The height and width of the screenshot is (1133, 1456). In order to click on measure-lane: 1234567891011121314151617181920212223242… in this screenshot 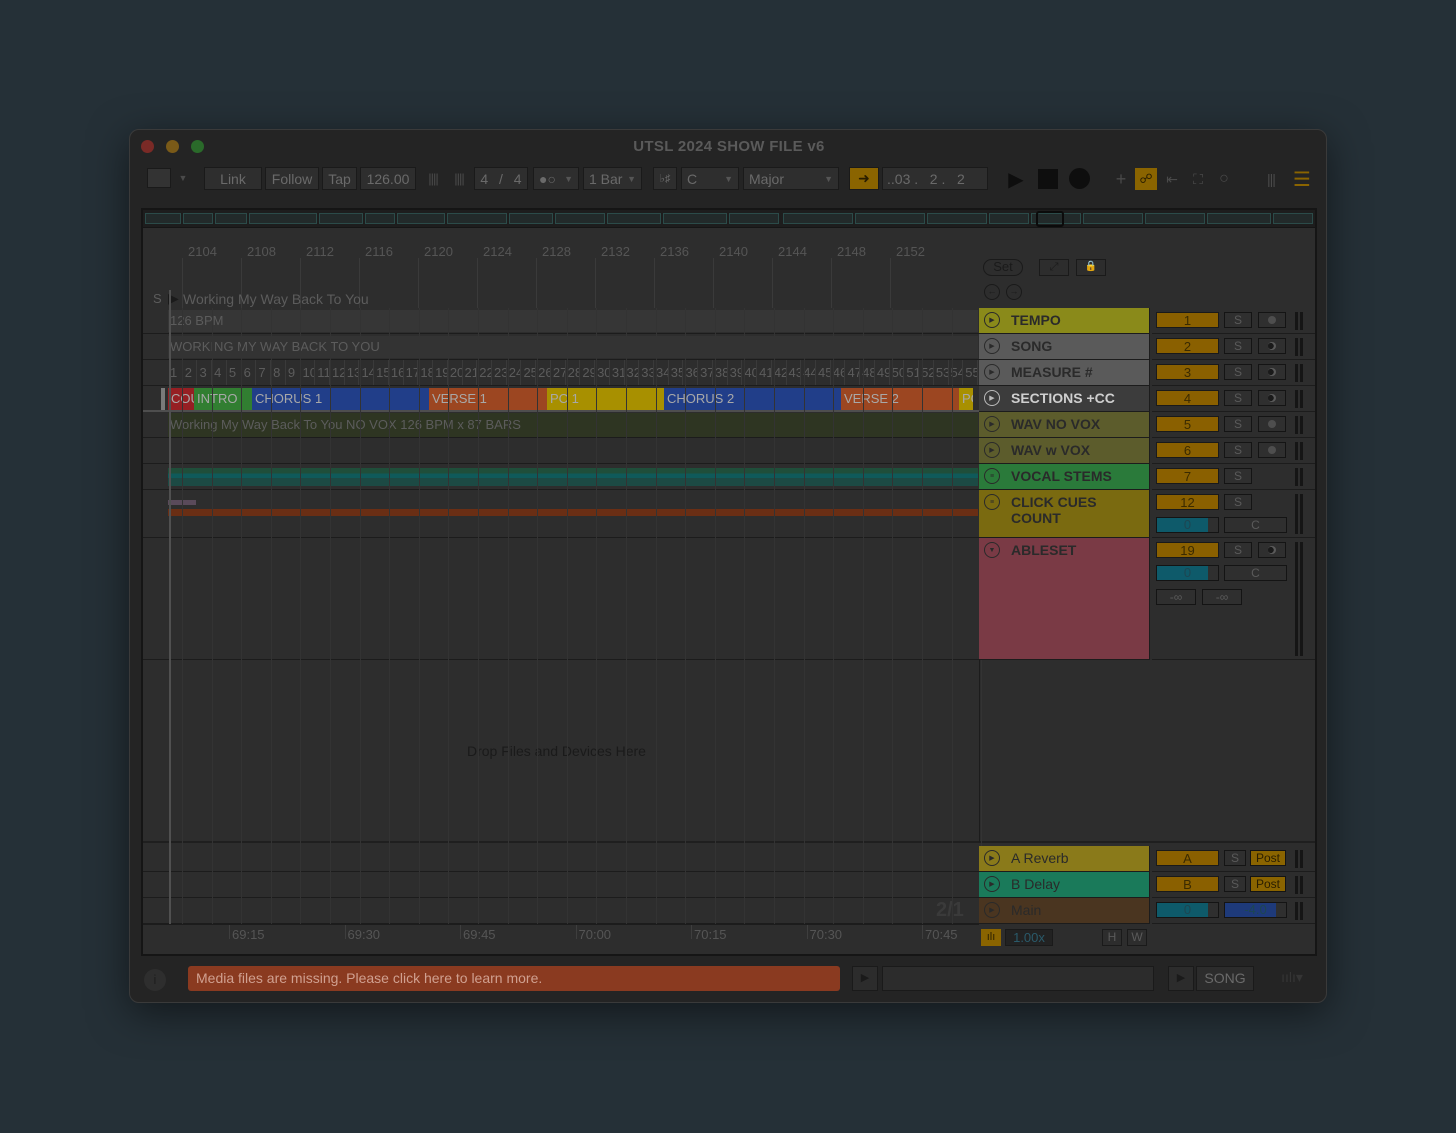, I will do `click(561, 373)`.